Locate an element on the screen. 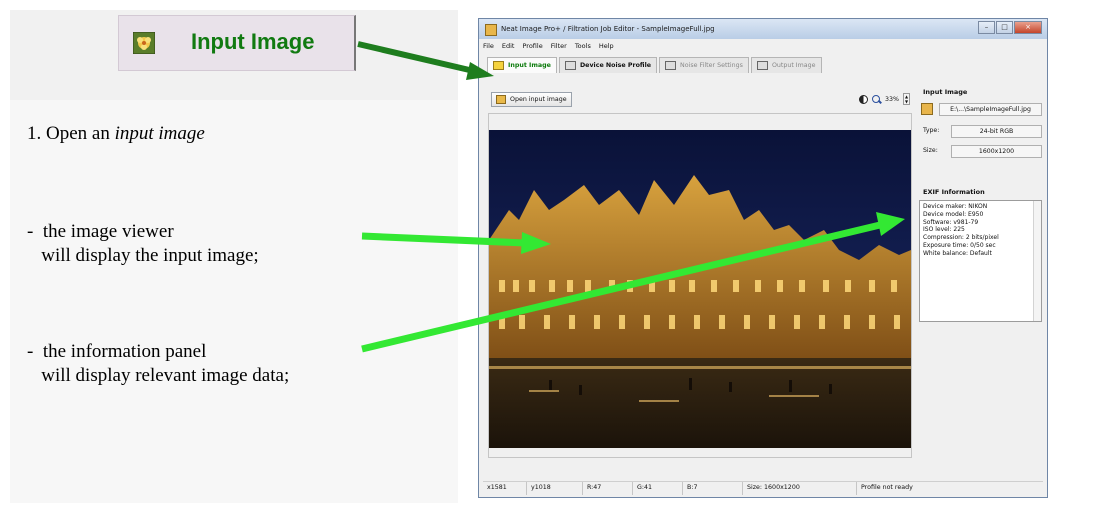 Image resolution: width=1097 pixels, height=511 pixels. arrow-to-input-tab is located at coordinates (425, 60).